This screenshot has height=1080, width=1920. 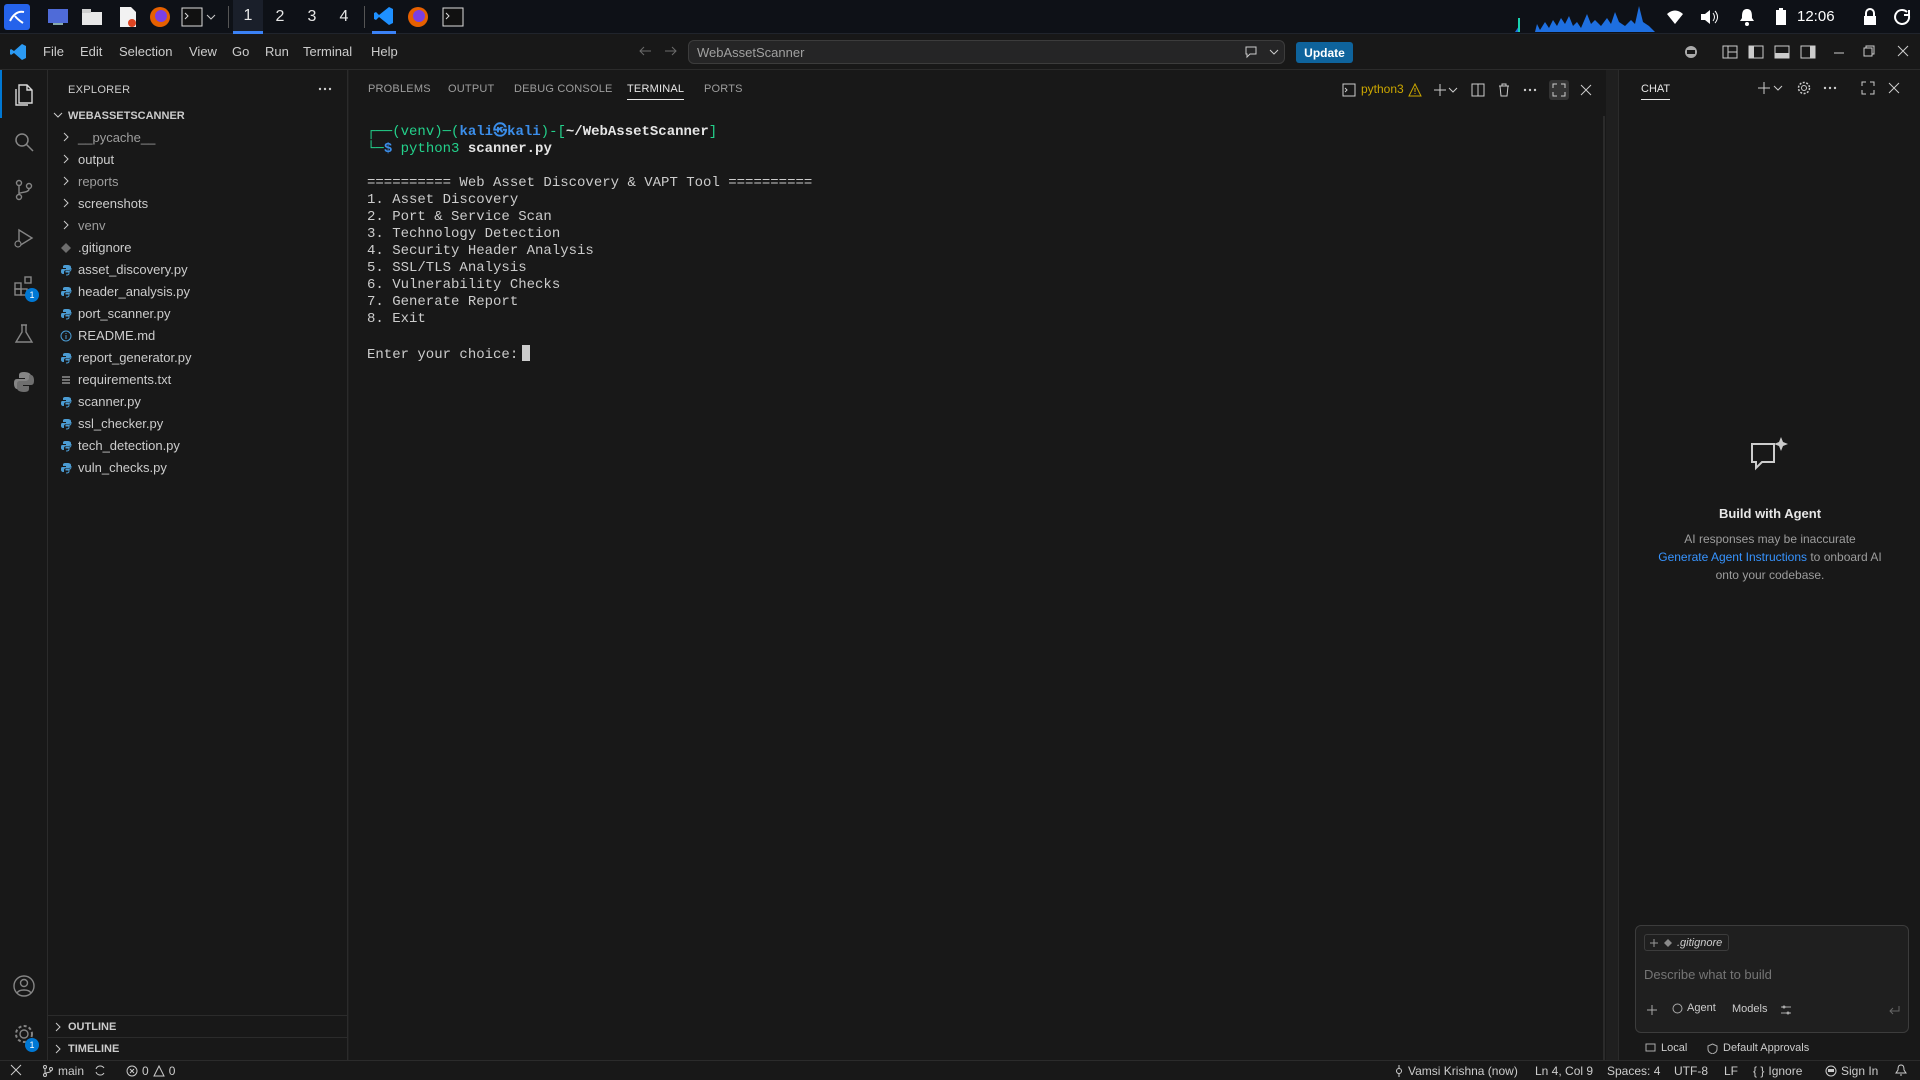 I want to click on folder-reports: reports, so click(x=198, y=182).